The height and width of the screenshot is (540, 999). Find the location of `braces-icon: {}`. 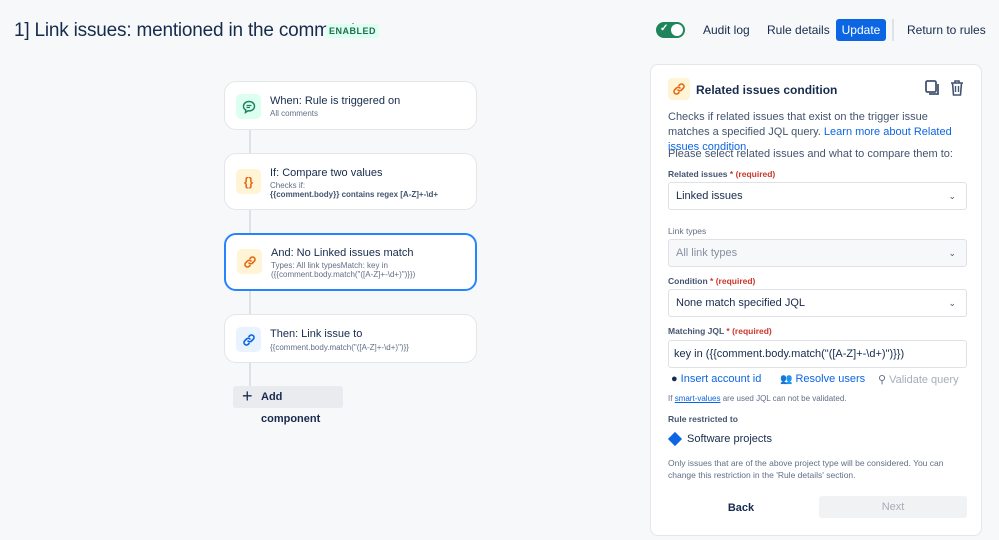

braces-icon: {} is located at coordinates (248, 181).